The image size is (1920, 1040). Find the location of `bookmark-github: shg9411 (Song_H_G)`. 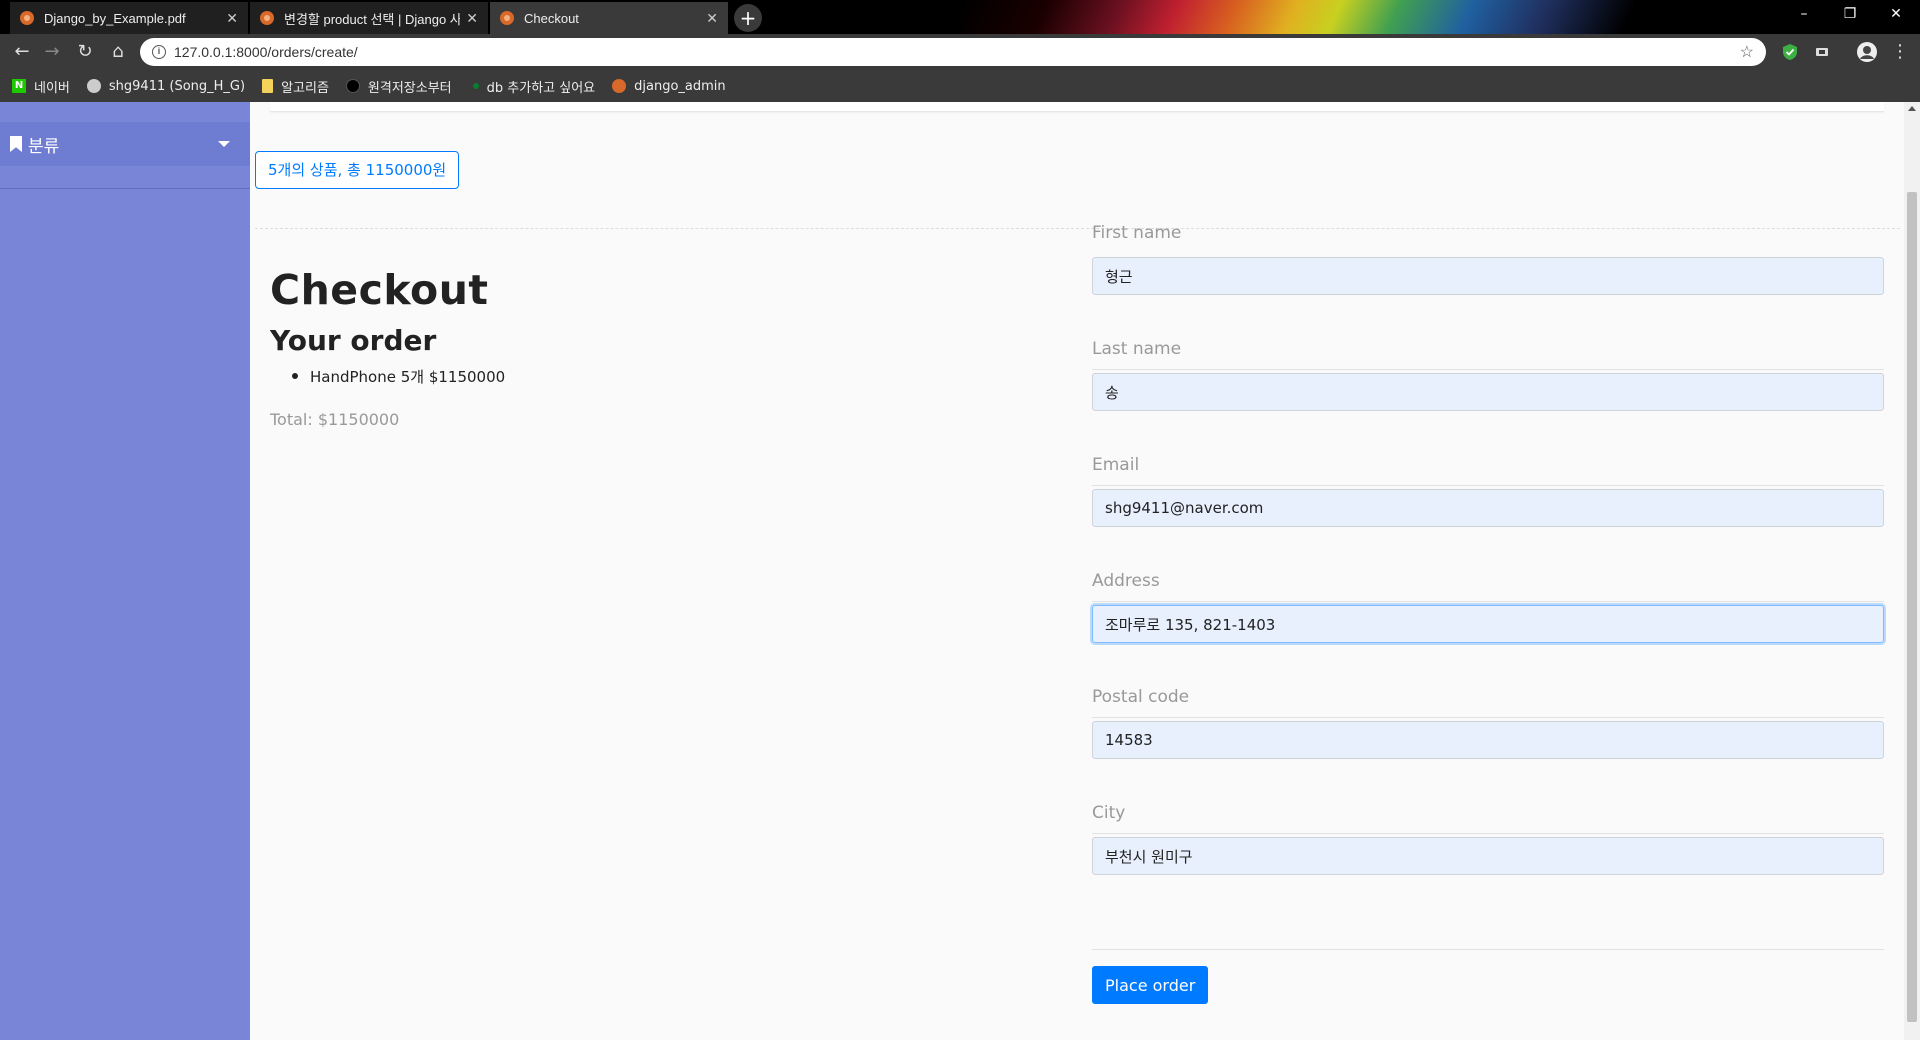

bookmark-github: shg9411 (Song_H_G) is located at coordinates (166, 86).